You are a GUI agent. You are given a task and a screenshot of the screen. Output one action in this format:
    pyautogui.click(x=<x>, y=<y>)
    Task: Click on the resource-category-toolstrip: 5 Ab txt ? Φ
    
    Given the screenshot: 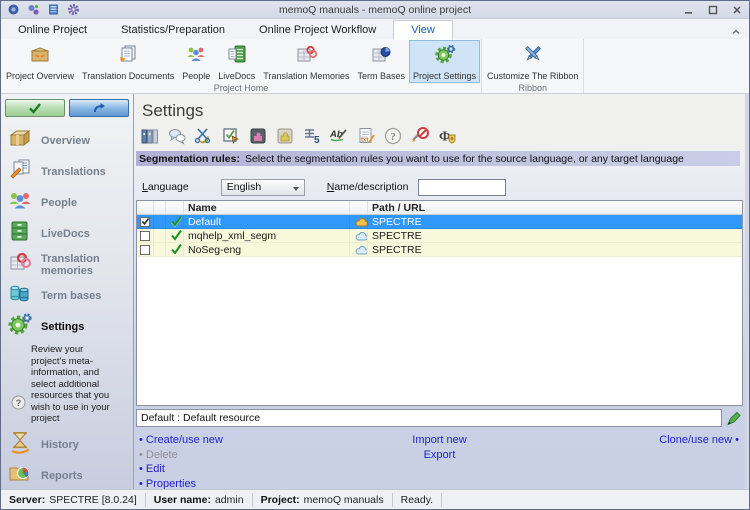 What is the action you would take?
    pyautogui.click(x=439, y=136)
    